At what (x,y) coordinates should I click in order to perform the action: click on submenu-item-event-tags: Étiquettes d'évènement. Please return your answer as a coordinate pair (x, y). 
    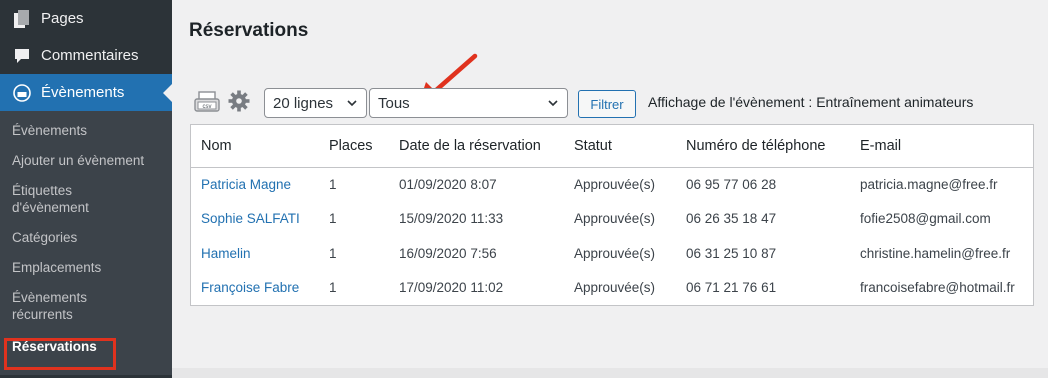
    Looking at the image, I should click on (60, 199).